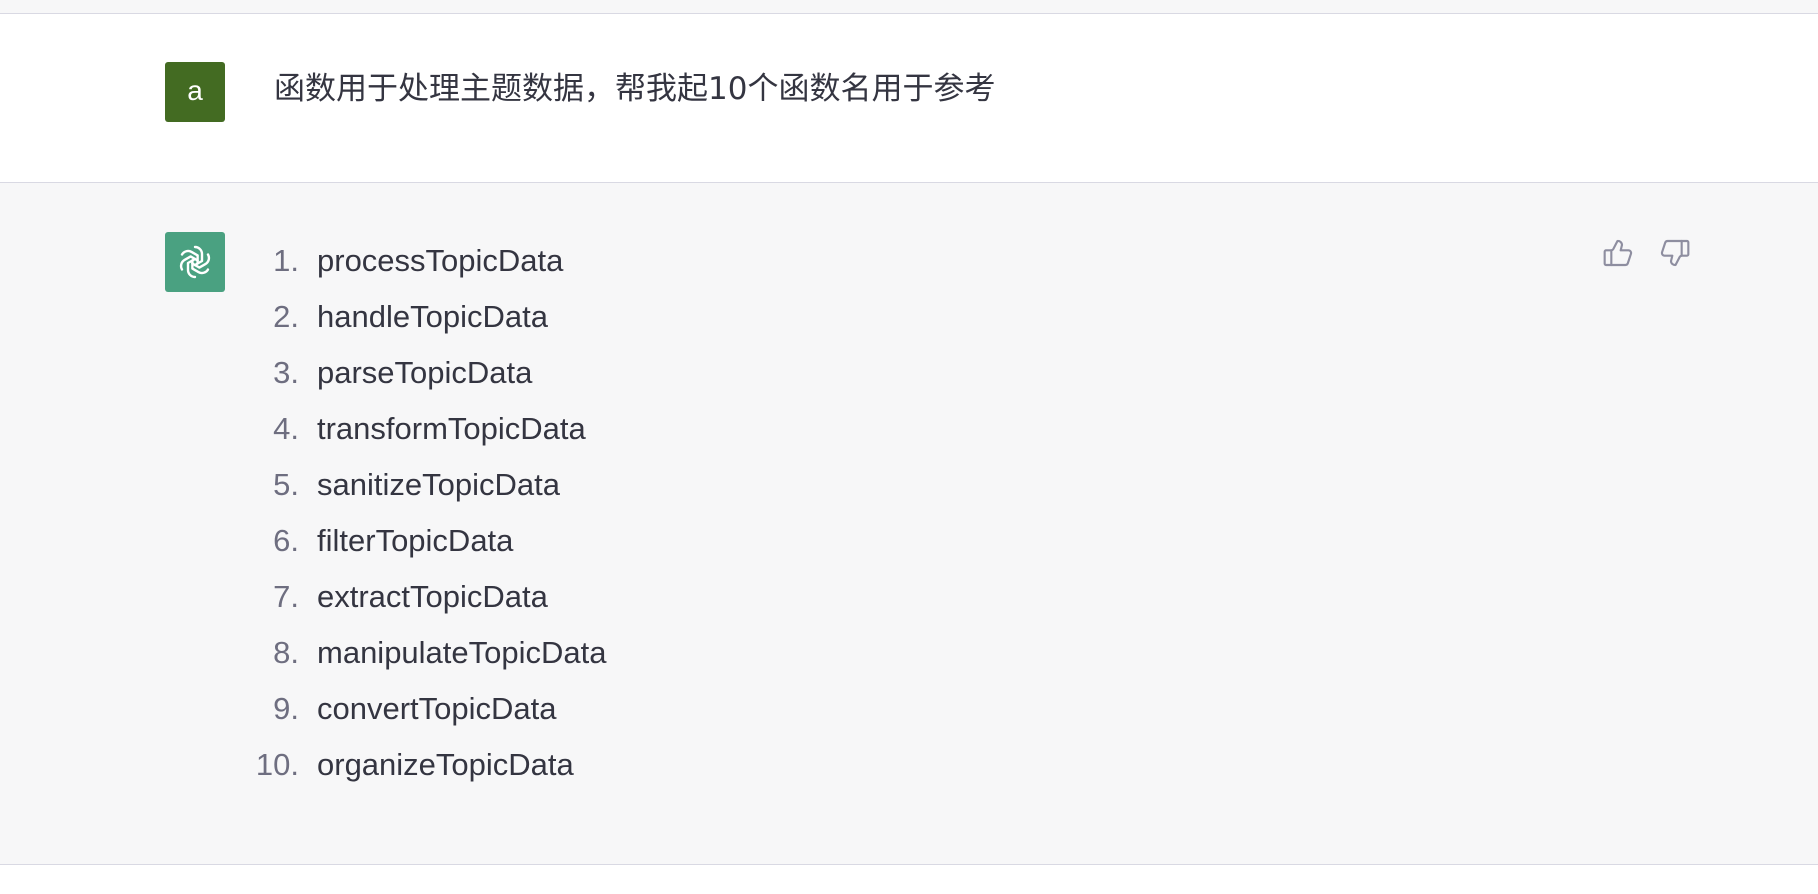 The height and width of the screenshot is (894, 1818). Describe the element at coordinates (415, 540) in the screenshot. I see `list-item-label: filterTopicData` at that location.